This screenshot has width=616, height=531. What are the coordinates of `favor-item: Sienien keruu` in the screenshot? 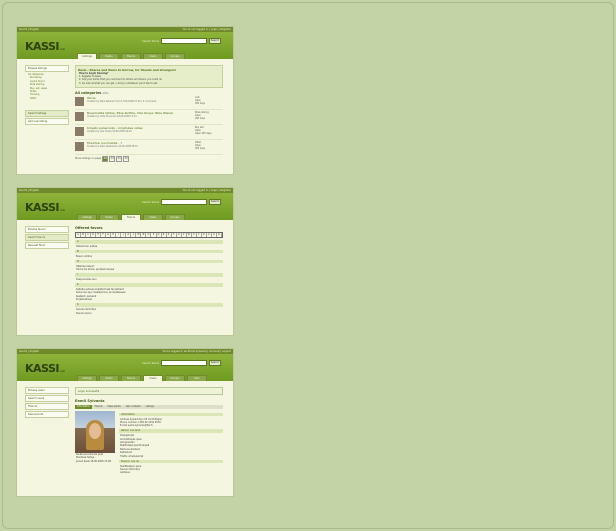 It's located at (149, 313).